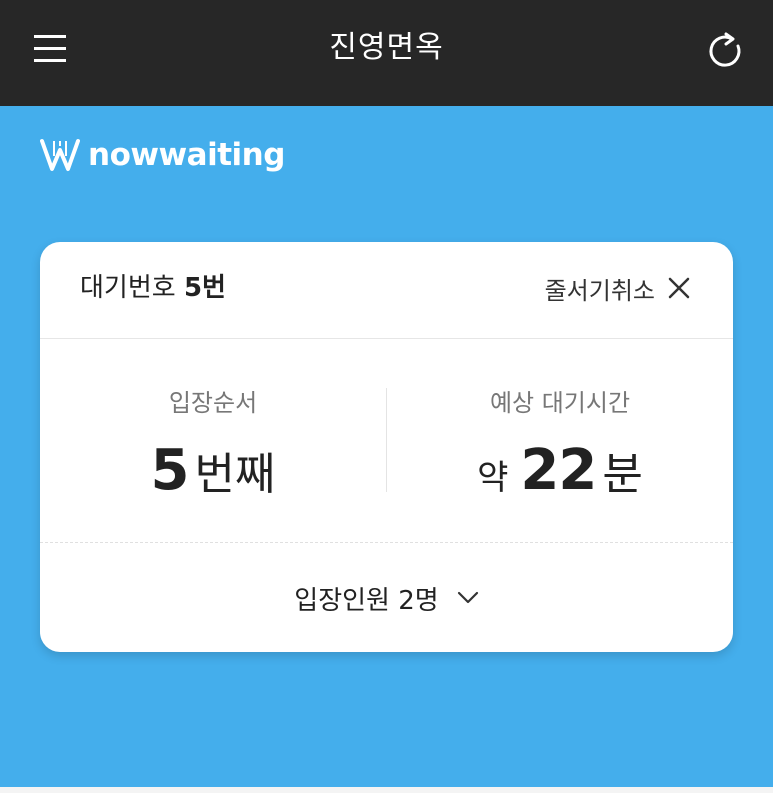 The height and width of the screenshot is (793, 773). What do you see at coordinates (186, 155) in the screenshot?
I see `logo-text: nowwaiting` at bounding box center [186, 155].